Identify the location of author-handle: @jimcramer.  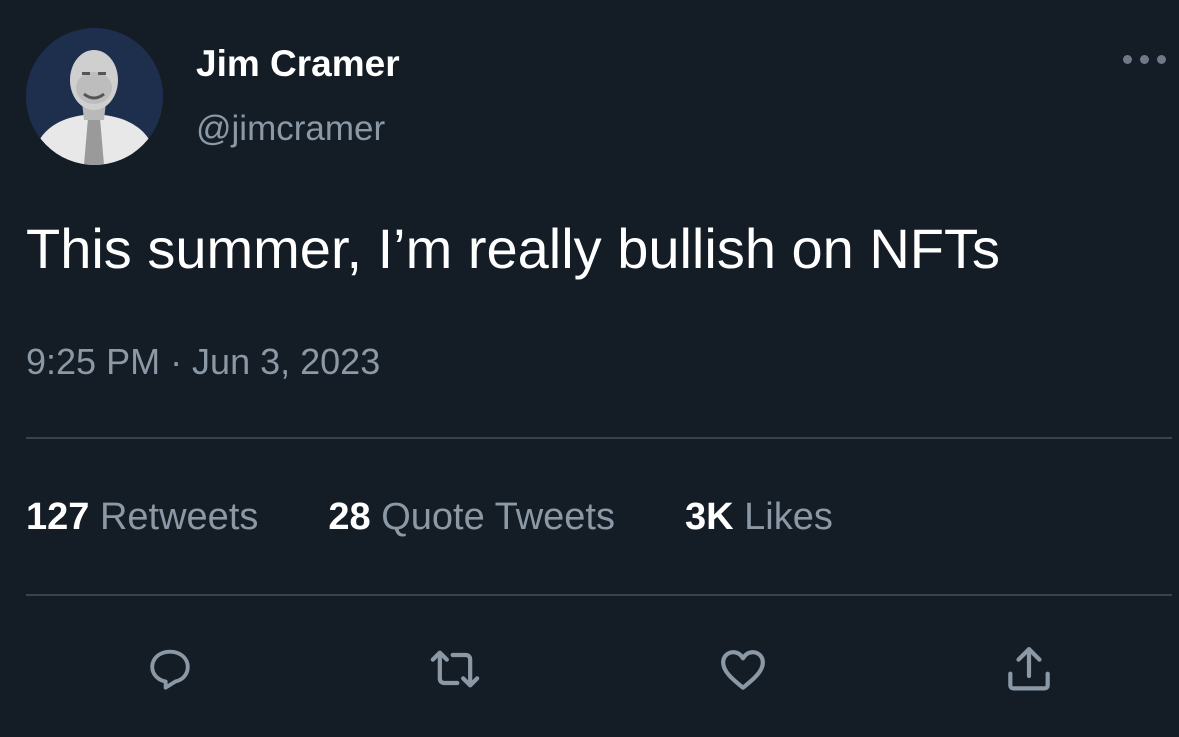
(290, 129).